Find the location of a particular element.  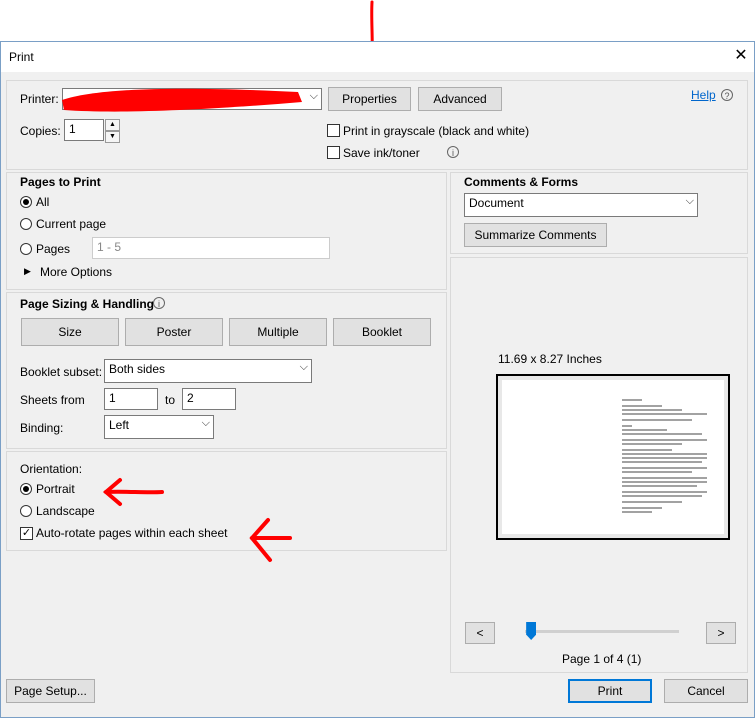

autorotate-checkbox: ✓ is located at coordinates (26, 533).